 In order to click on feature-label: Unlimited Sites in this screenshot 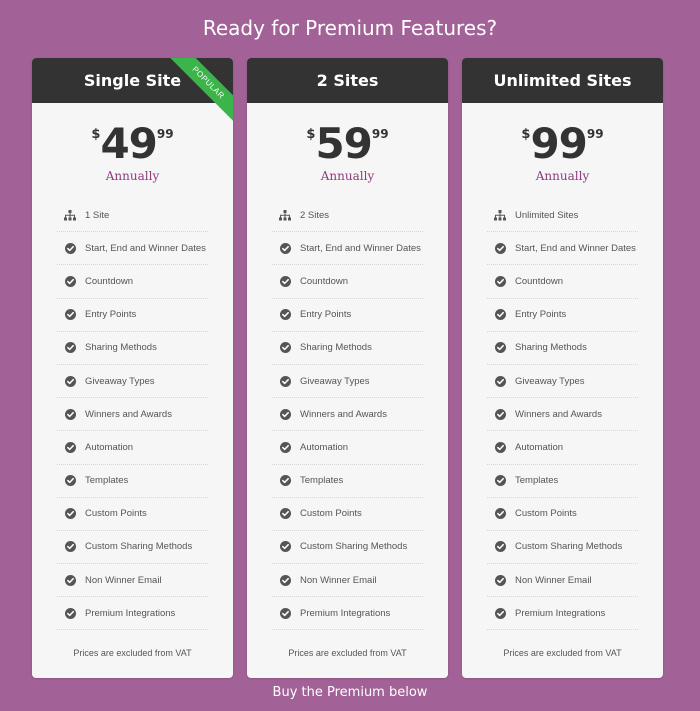, I will do `click(547, 215)`.